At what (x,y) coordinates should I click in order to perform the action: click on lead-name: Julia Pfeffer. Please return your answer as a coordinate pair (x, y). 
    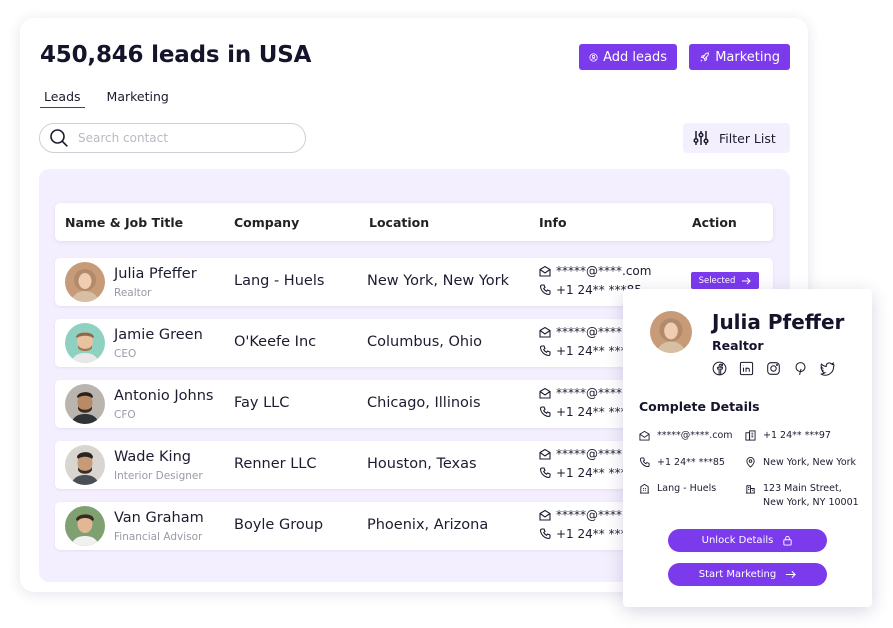
    Looking at the image, I should click on (155, 274).